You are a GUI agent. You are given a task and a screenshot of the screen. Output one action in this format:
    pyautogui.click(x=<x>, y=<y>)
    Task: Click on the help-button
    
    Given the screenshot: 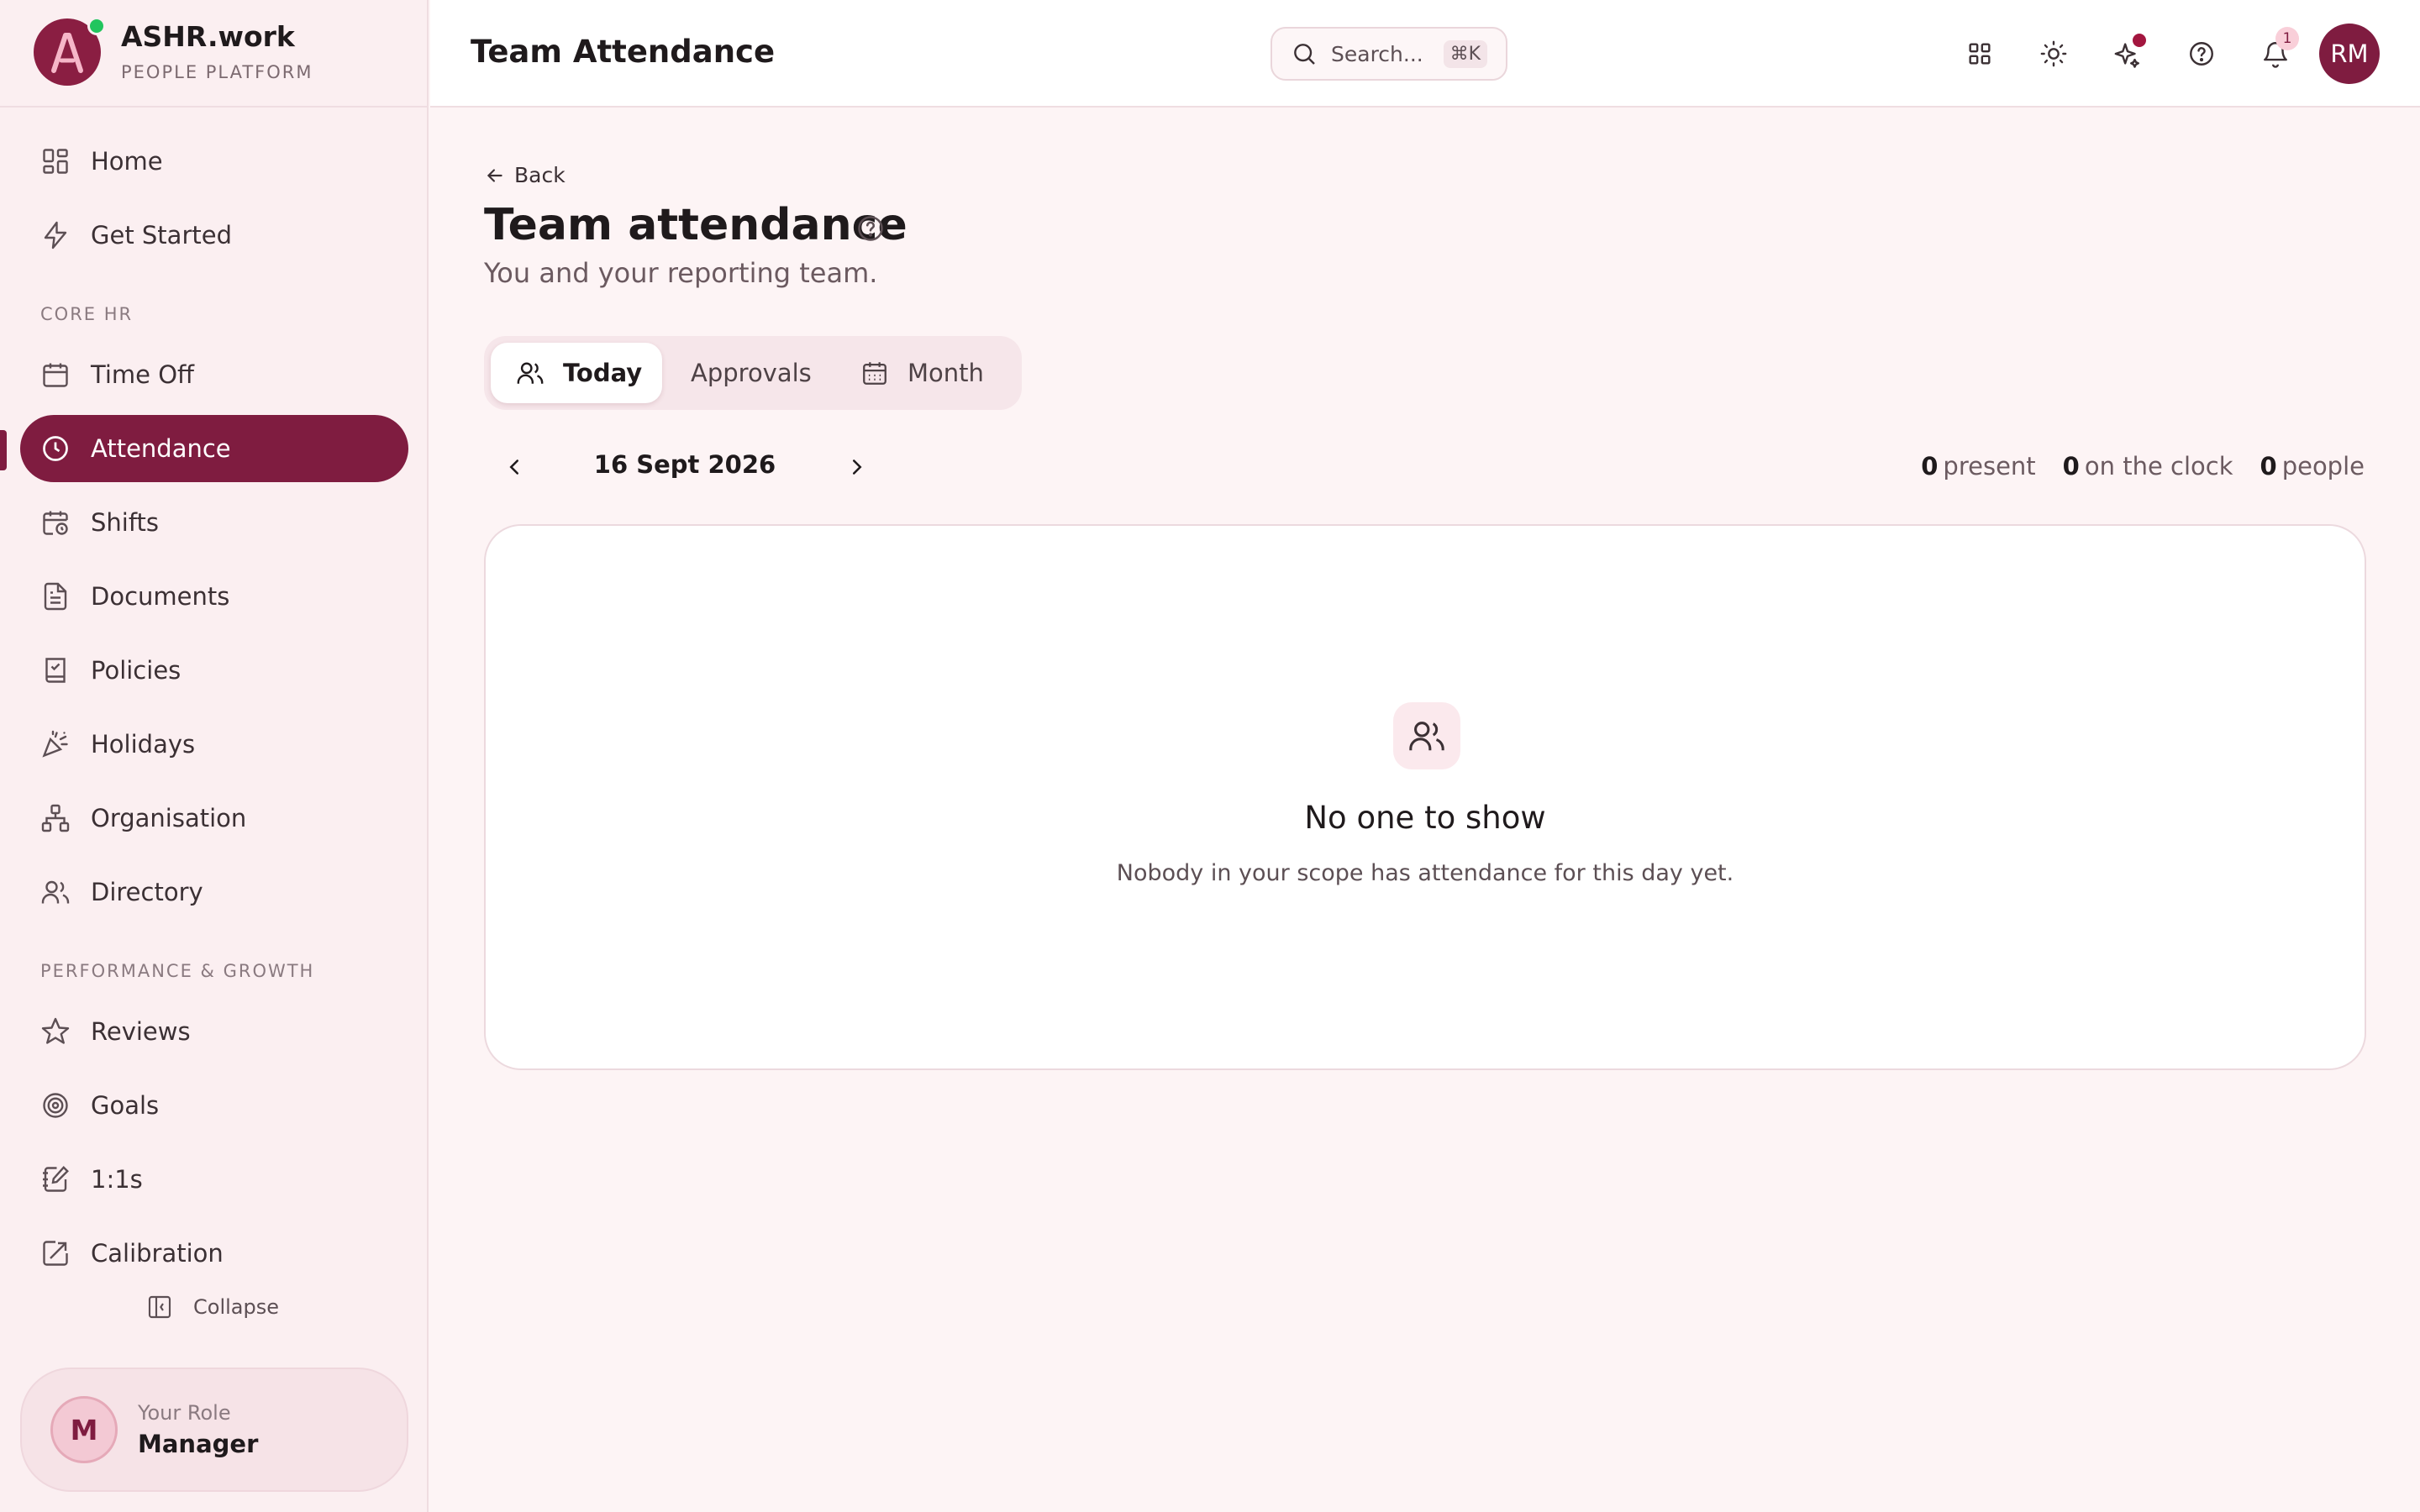 What is the action you would take?
    pyautogui.click(x=2202, y=54)
    